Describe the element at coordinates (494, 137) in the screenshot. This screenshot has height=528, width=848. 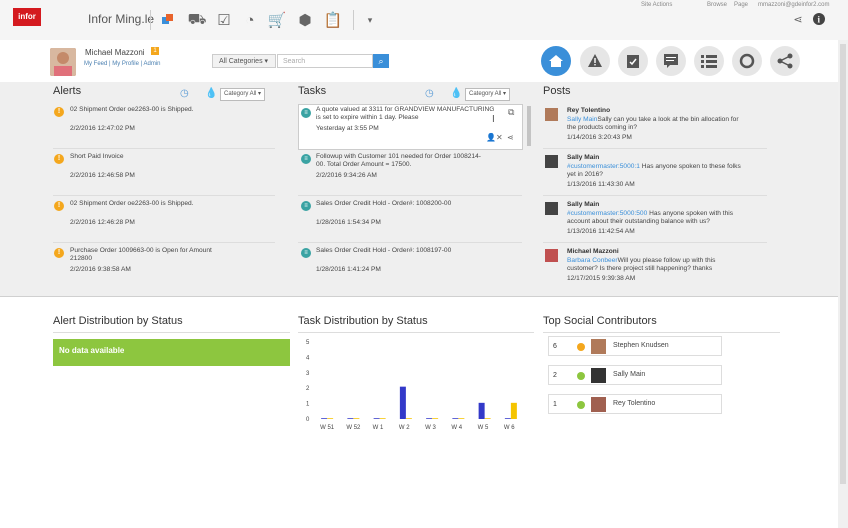
I see `reassign-icon: 👤✕` at that location.